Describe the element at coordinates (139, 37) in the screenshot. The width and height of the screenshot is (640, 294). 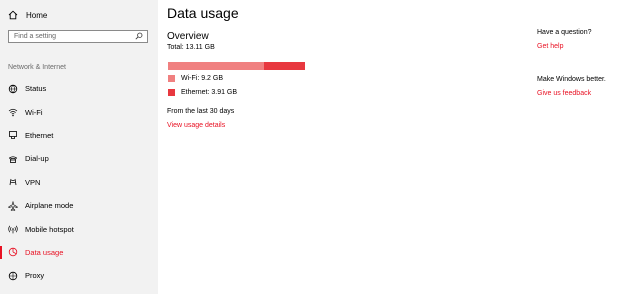
I see `search-icon` at that location.